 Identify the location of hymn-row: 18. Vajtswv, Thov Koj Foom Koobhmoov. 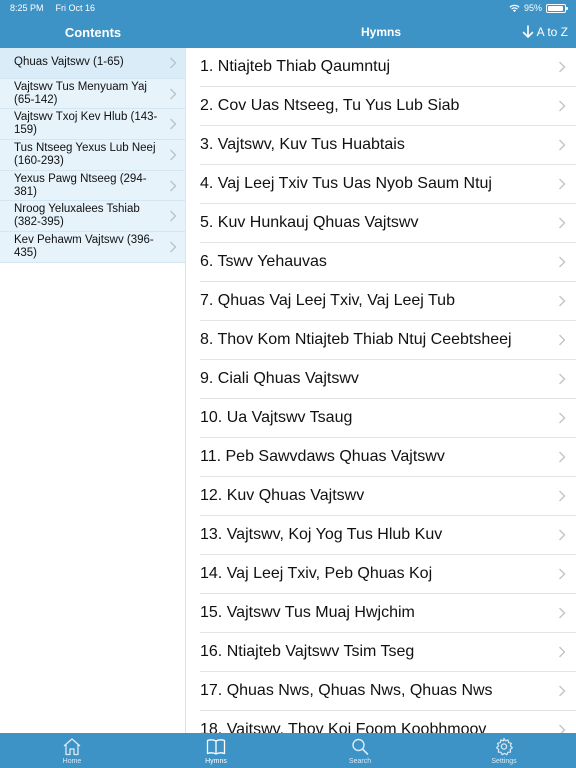
(388, 722).